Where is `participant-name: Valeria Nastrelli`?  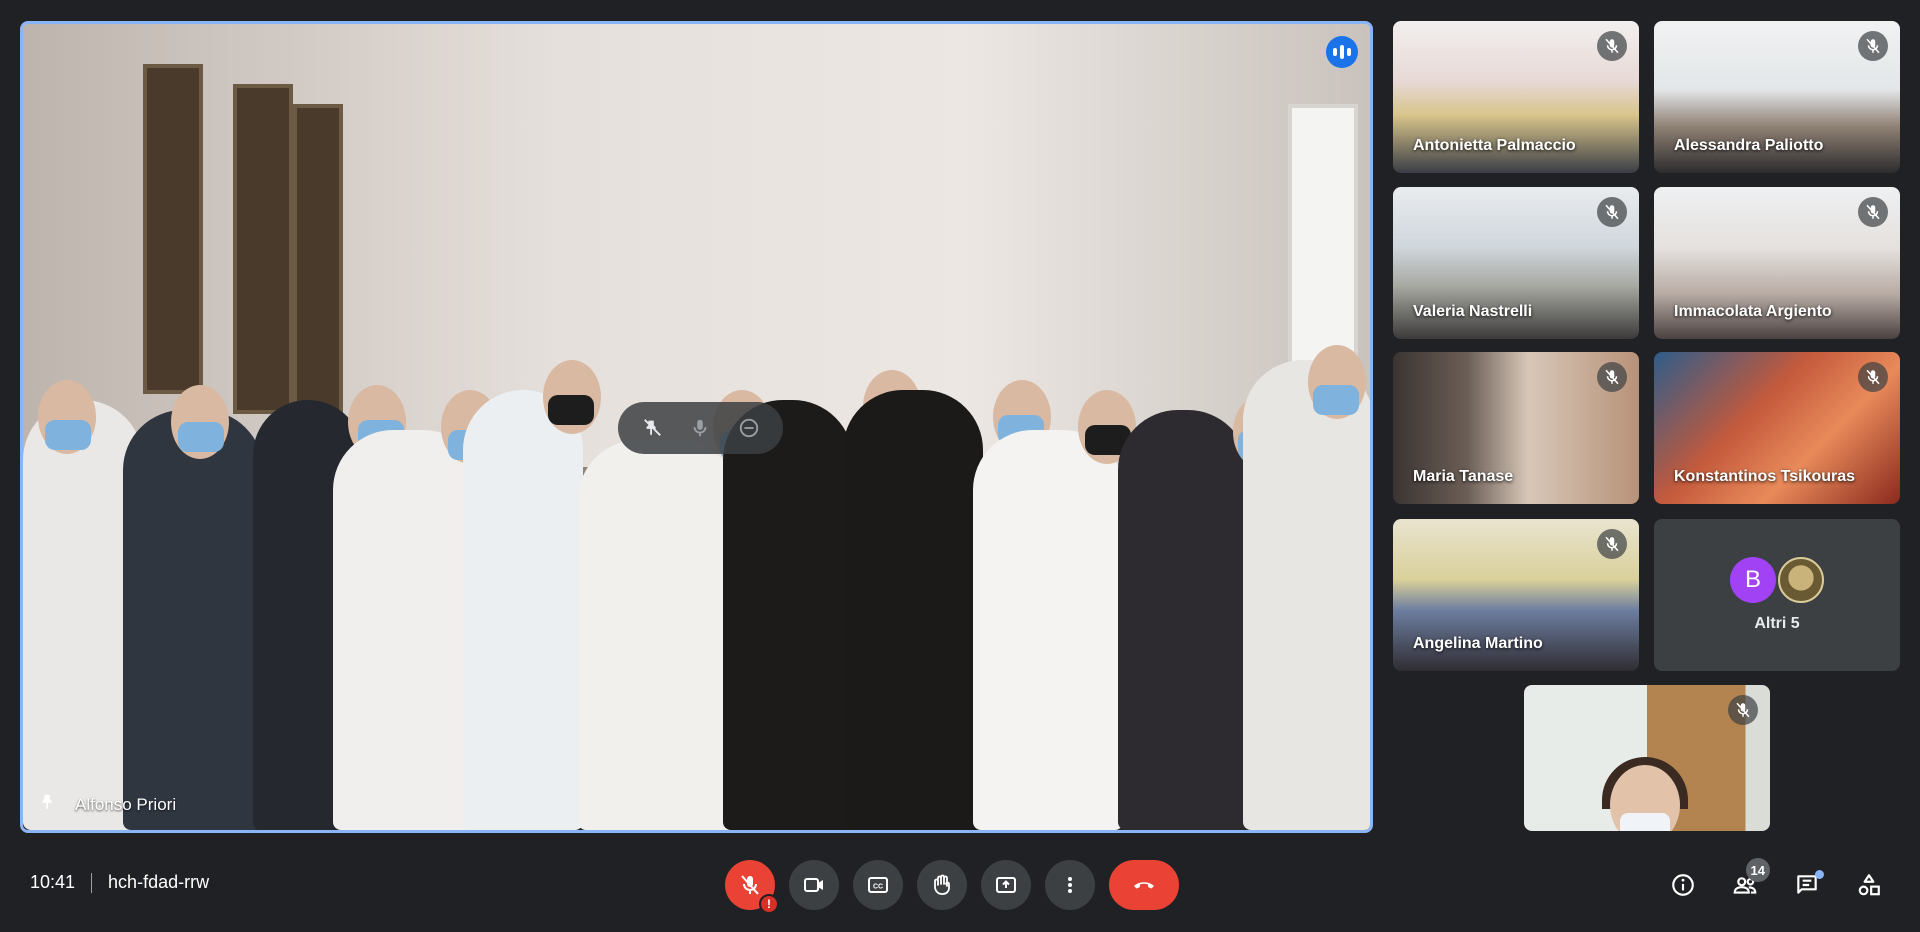
participant-name: Valeria Nastrelli is located at coordinates (1473, 311).